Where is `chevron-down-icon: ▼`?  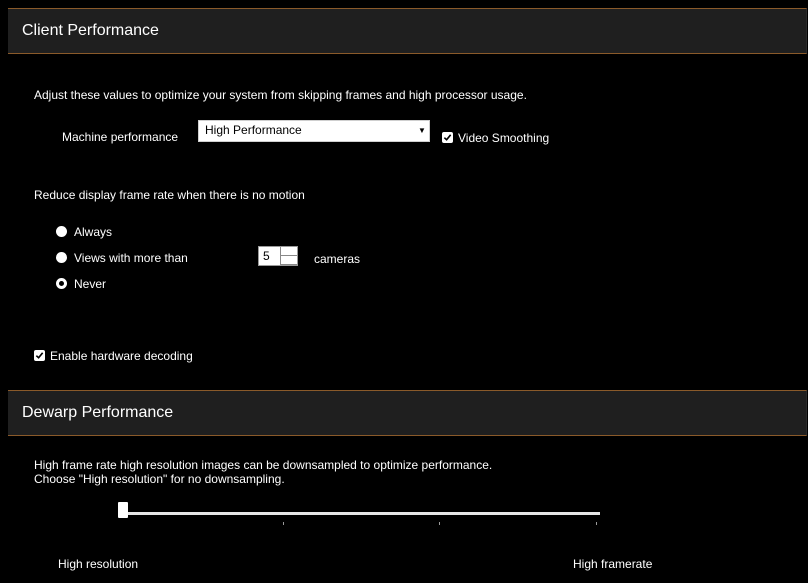 chevron-down-icon: ▼ is located at coordinates (422, 131).